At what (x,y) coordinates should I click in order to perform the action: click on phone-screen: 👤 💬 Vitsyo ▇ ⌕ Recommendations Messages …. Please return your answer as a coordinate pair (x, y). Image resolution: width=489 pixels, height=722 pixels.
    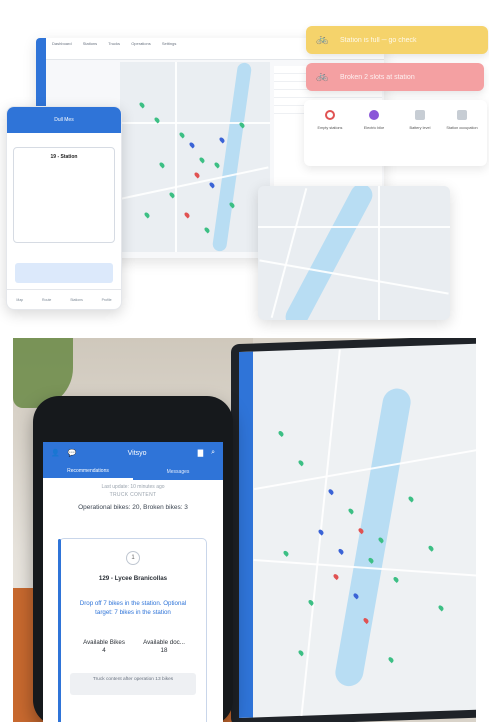
    Looking at the image, I should click on (133, 582).